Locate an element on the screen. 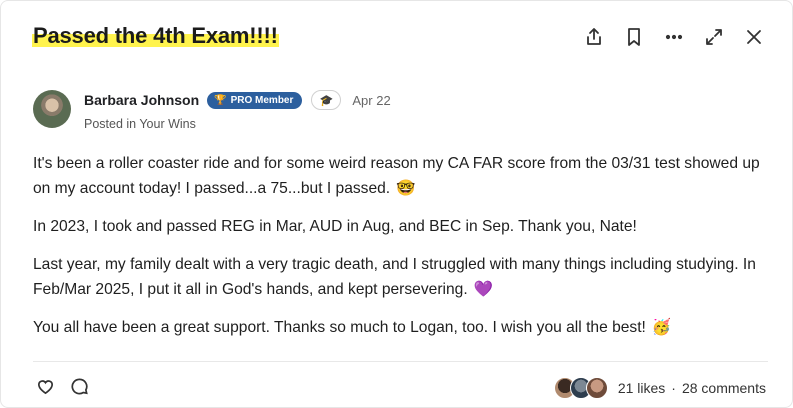 The image size is (793, 408). post-stats: 21 likes · 28 comments is located at coordinates (659, 388).